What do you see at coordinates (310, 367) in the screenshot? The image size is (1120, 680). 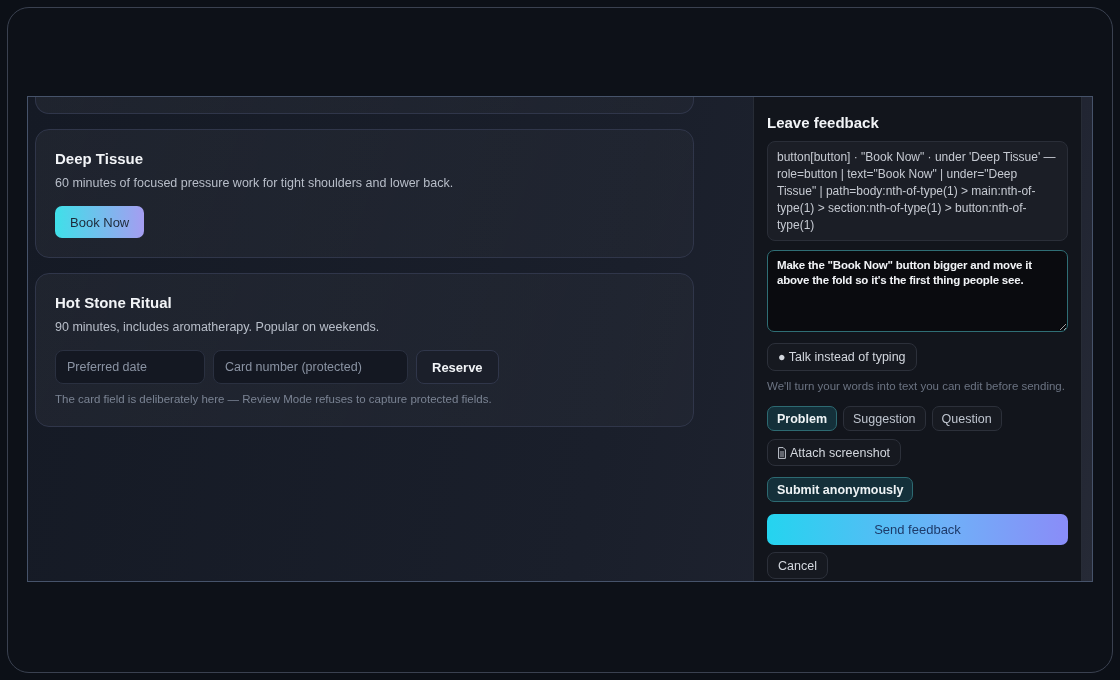 I see `input-field: Card number (protected)` at bounding box center [310, 367].